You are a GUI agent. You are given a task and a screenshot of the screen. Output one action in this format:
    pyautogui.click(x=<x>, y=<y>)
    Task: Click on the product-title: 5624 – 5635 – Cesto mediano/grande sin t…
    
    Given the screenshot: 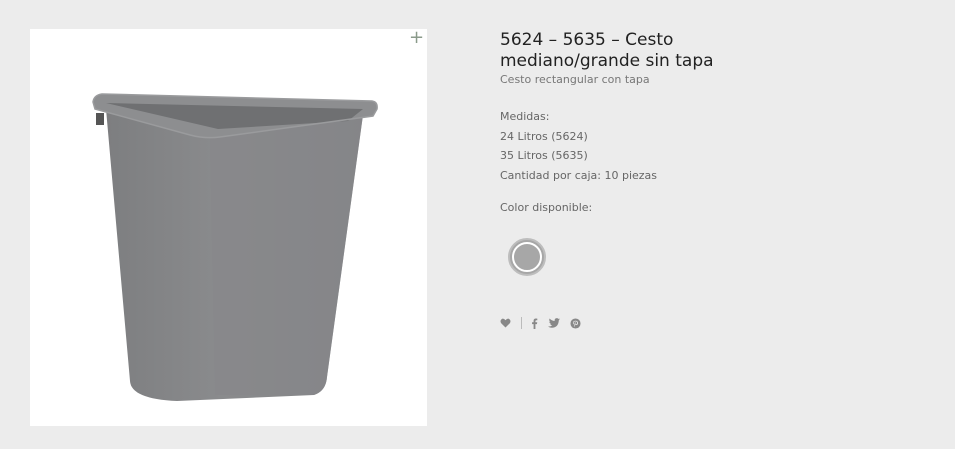 What is the action you would take?
    pyautogui.click(x=607, y=50)
    